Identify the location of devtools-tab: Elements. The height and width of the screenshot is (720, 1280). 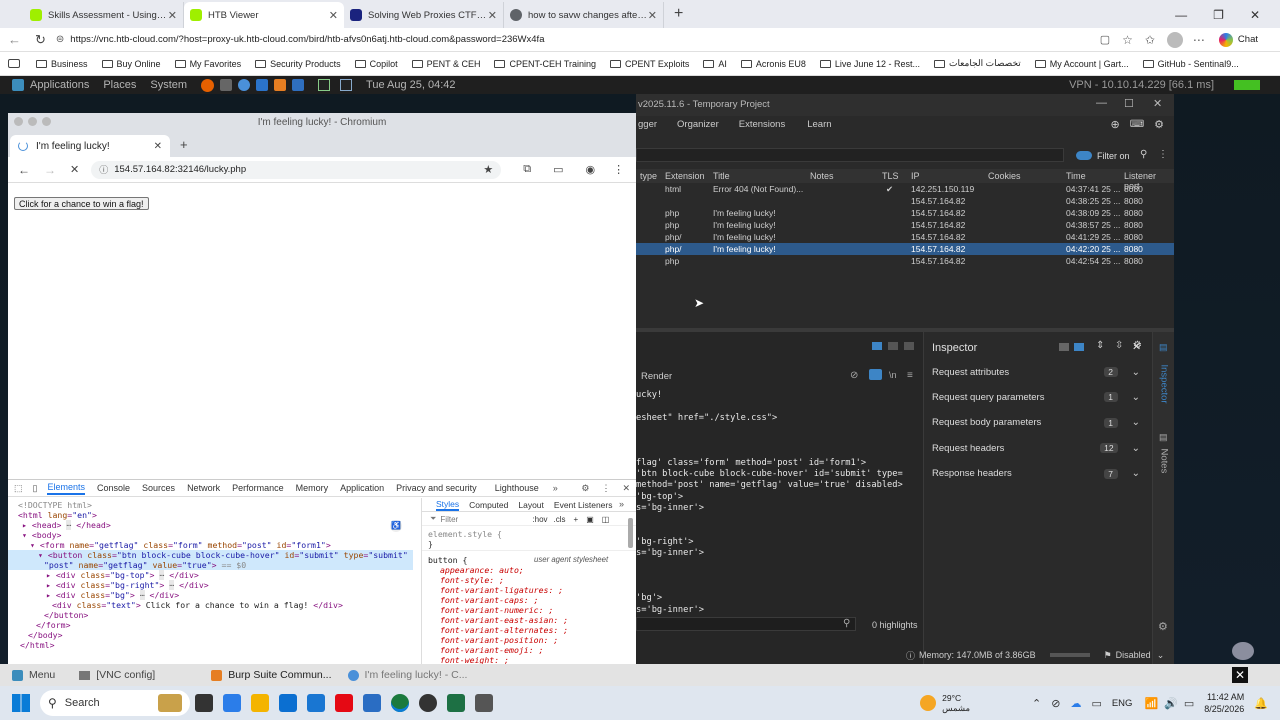
(66, 488).